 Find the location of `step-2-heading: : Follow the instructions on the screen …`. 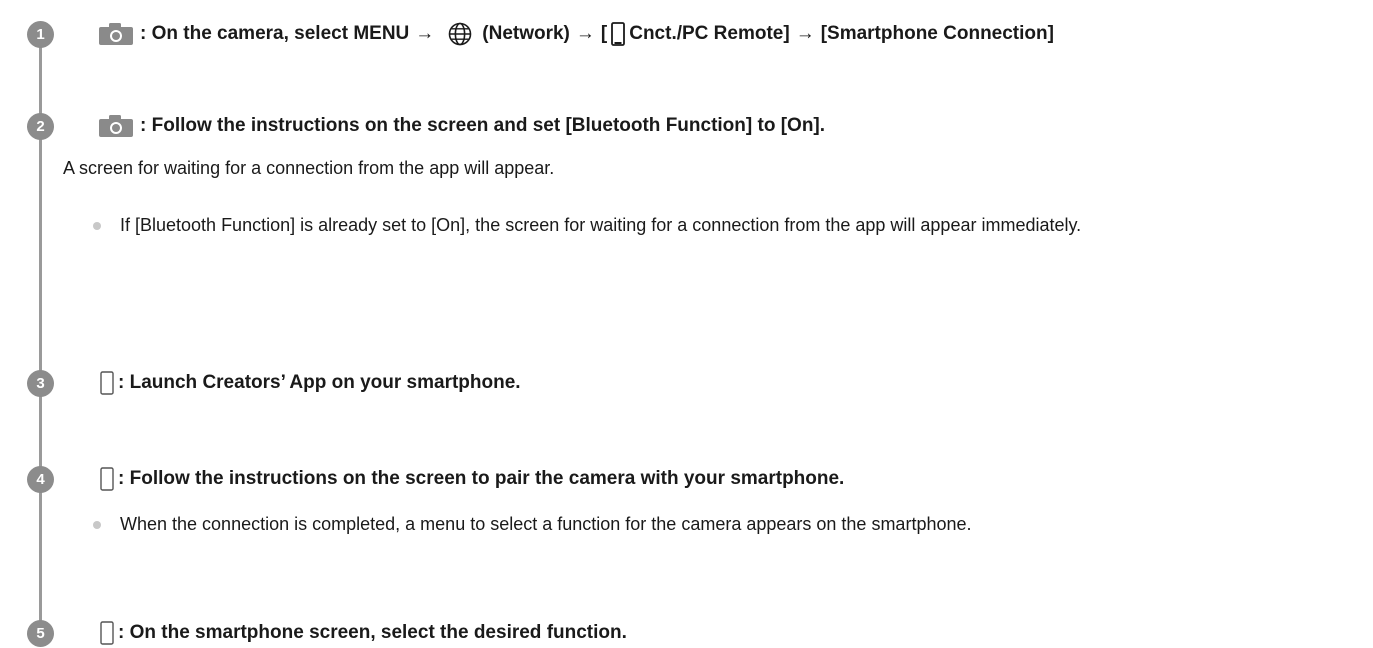

step-2-heading: : Follow the instructions on the screen … is located at coordinates (461, 126).